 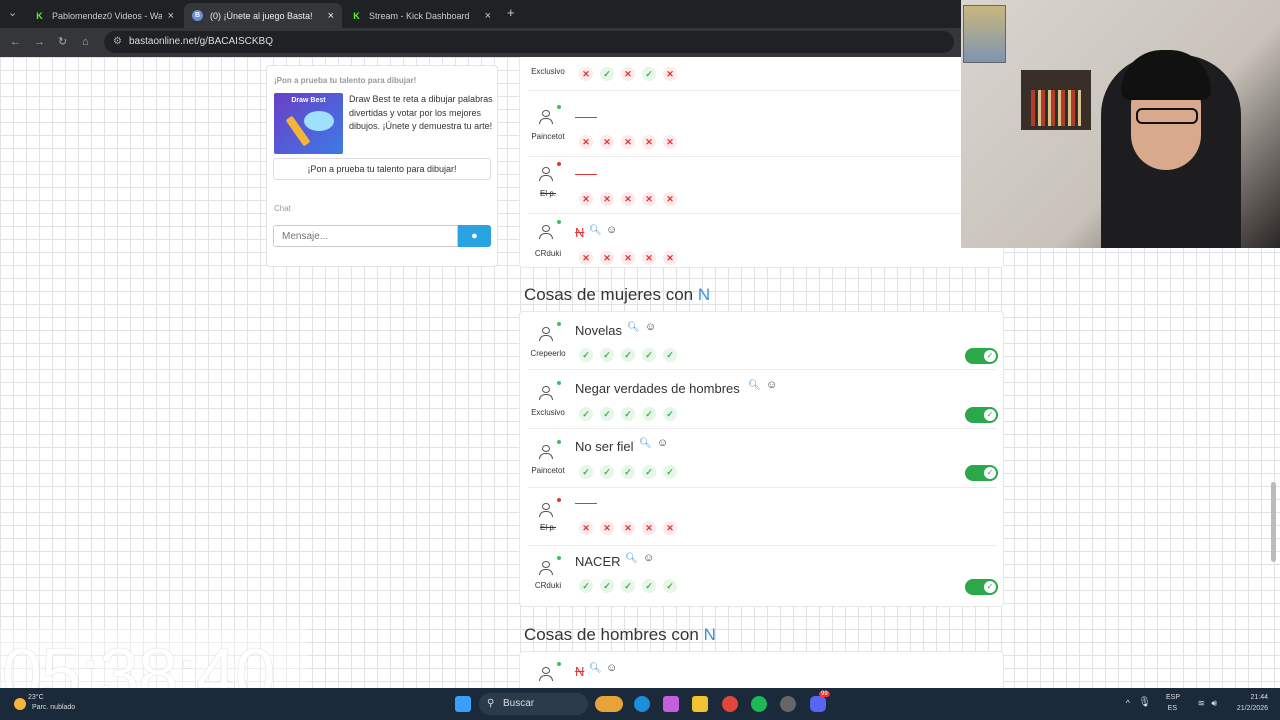 I want to click on chat-message-input, so click(x=365, y=236).